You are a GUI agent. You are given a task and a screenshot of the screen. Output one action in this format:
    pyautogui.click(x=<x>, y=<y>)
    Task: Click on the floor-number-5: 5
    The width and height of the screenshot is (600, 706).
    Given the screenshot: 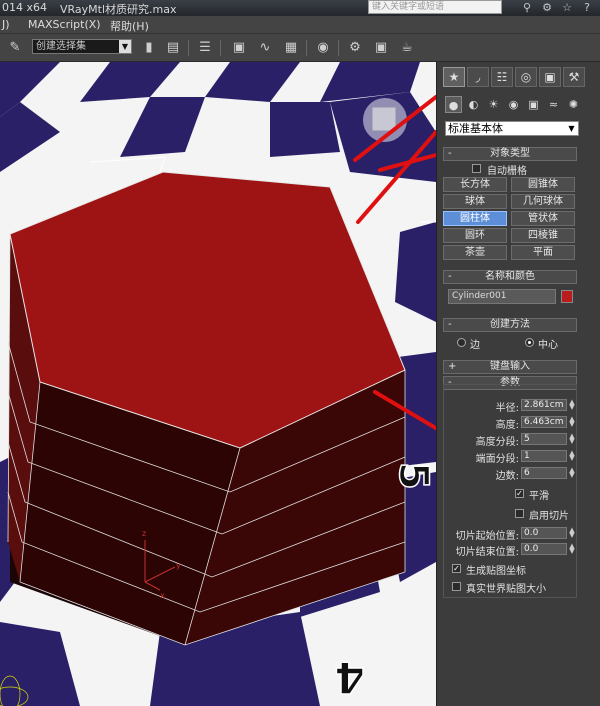 What is the action you would take?
    pyautogui.click(x=413, y=476)
    